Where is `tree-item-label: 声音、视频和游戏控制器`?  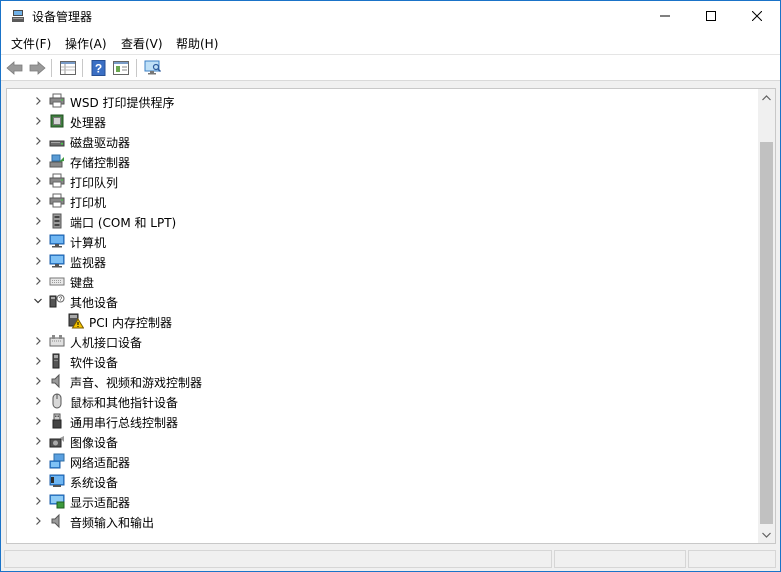
tree-item-label: 声音、视频和游戏控制器 is located at coordinates (136, 383).